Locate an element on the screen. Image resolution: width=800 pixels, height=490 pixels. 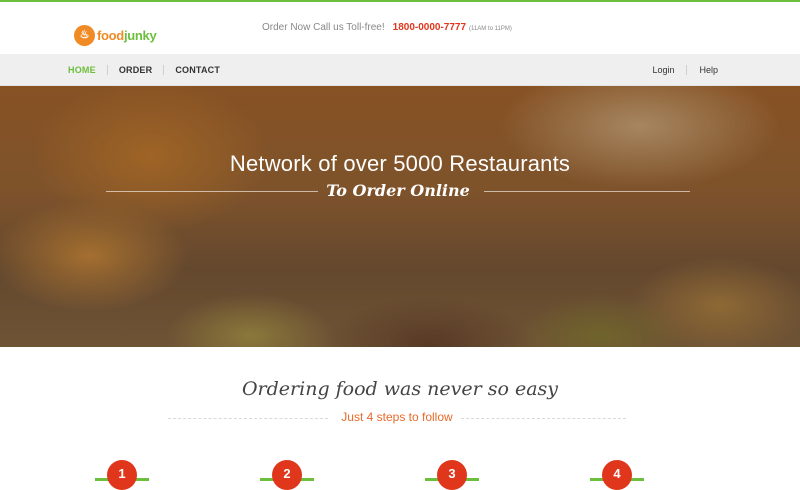
phone-number: 1800-0000-7777 is located at coordinates (429, 27).